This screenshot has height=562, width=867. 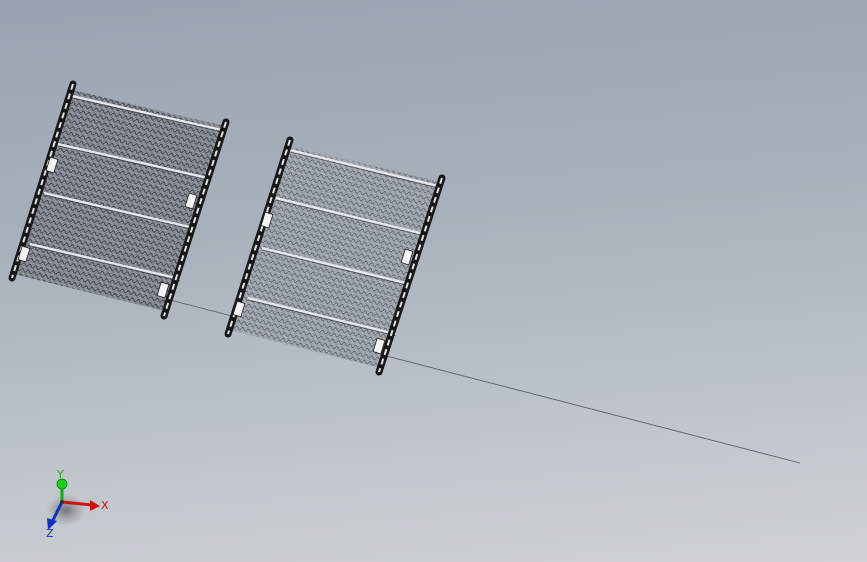 I want to click on x-axis-label: X, so click(x=105, y=505).